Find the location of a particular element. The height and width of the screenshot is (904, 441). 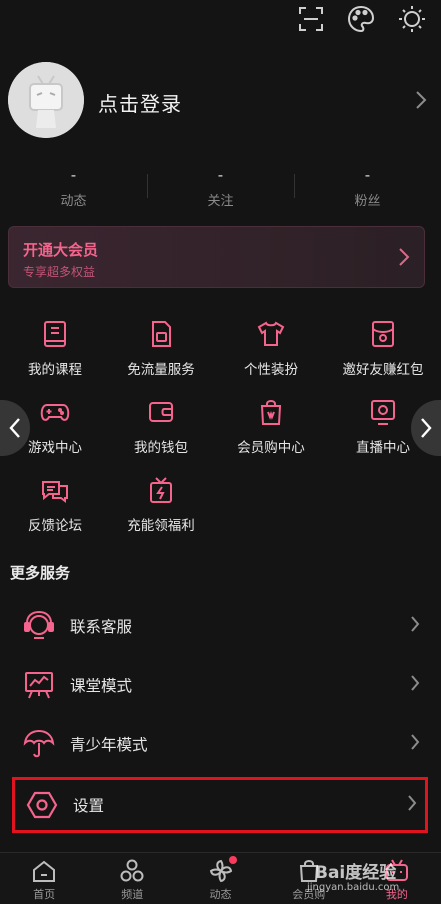

list-item-label: 联系客服 is located at coordinates (101, 627).